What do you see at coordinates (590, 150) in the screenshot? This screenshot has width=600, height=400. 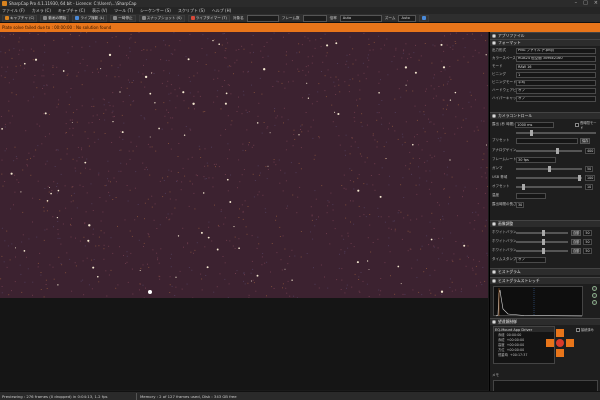 I see `gain-value: 400` at bounding box center [590, 150].